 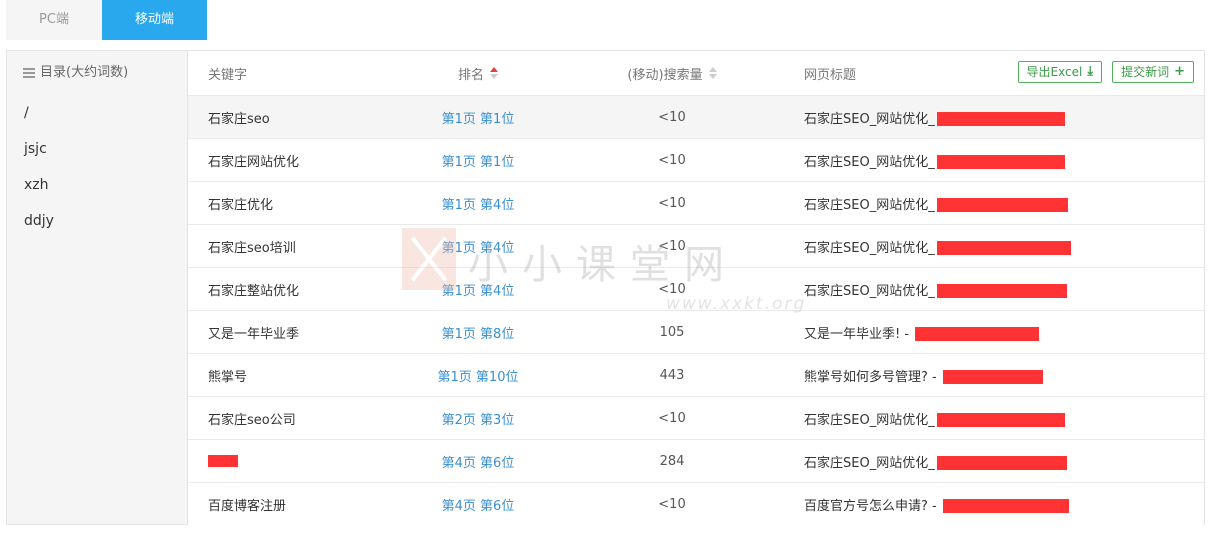 What do you see at coordinates (672, 461) in the screenshot?
I see `row-volume: 284` at bounding box center [672, 461].